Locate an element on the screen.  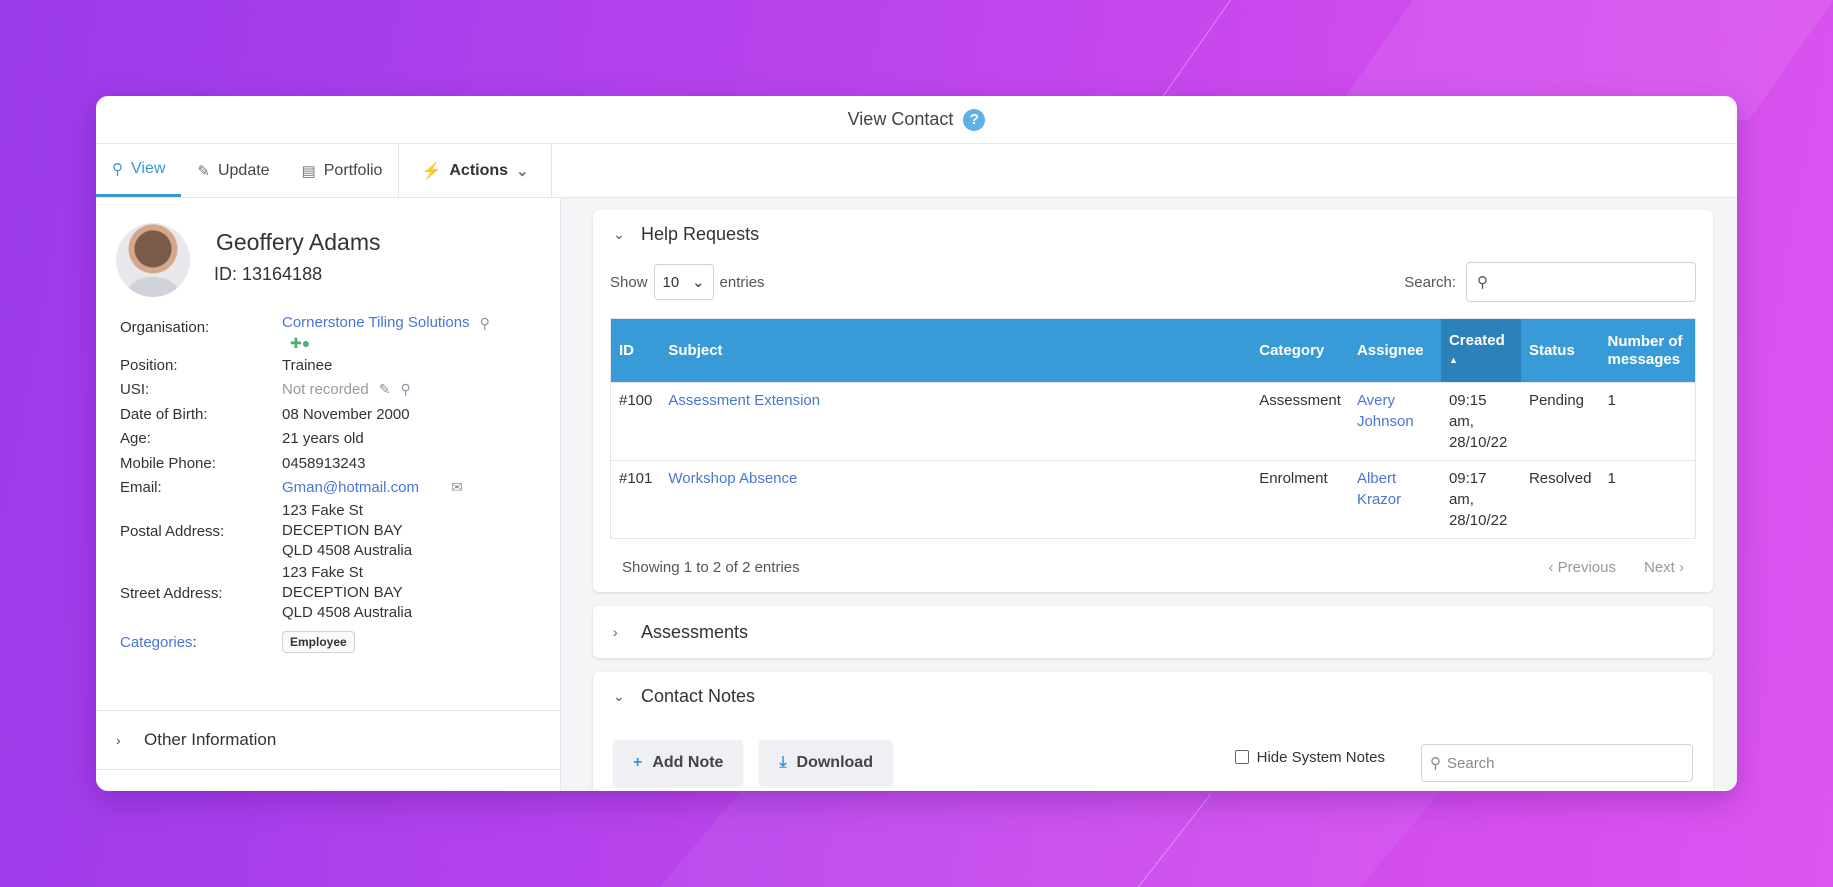
page-length: Show 10 ⌄ entries is located at coordinates (687, 282).